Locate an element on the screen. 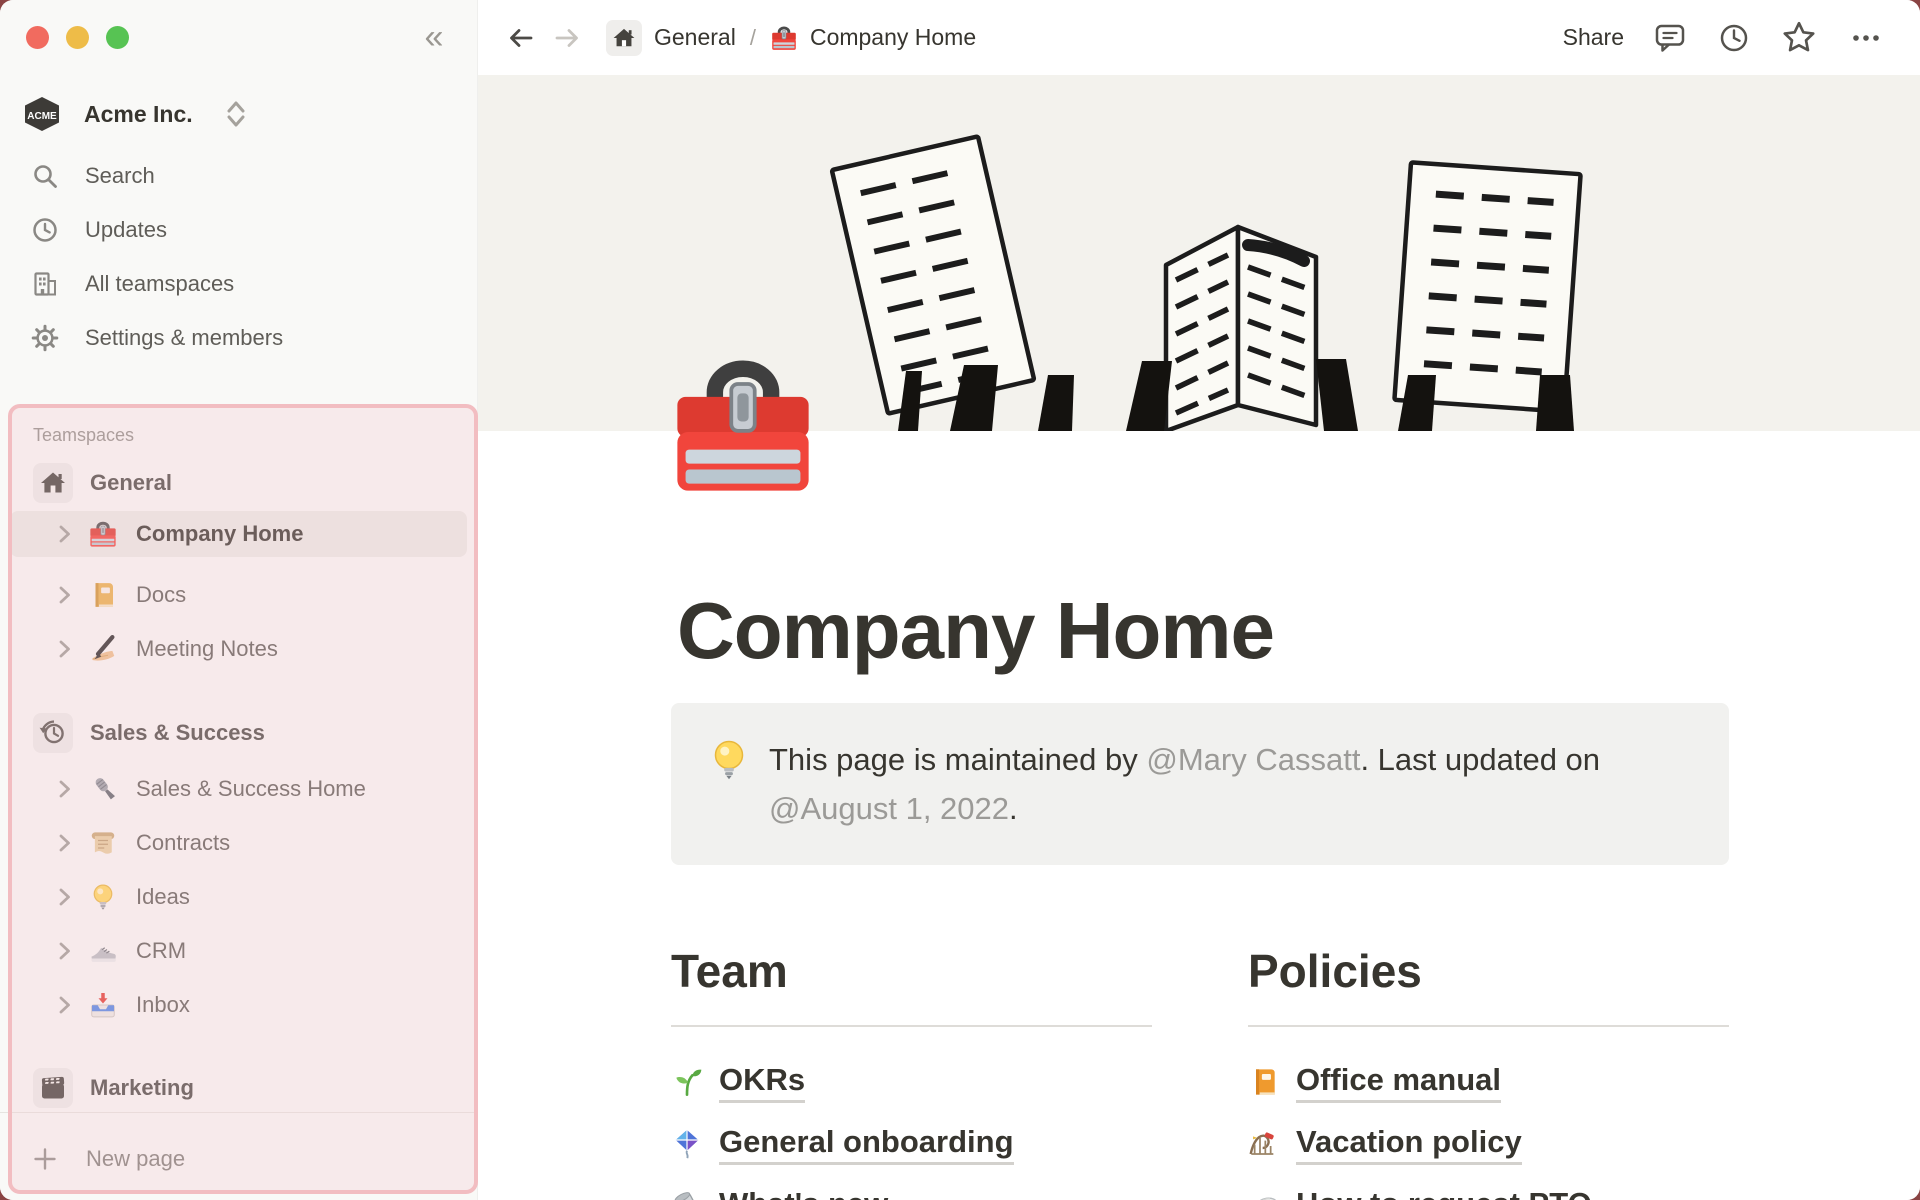  page-link-office-manual: Office manual is located at coordinates (1488, 1082).